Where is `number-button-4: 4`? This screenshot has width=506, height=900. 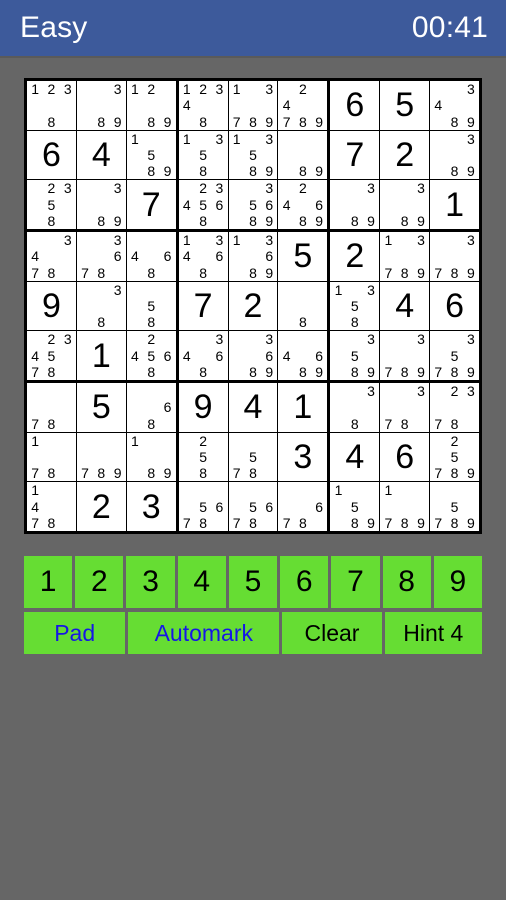
number-button-4: 4 is located at coordinates (201, 582).